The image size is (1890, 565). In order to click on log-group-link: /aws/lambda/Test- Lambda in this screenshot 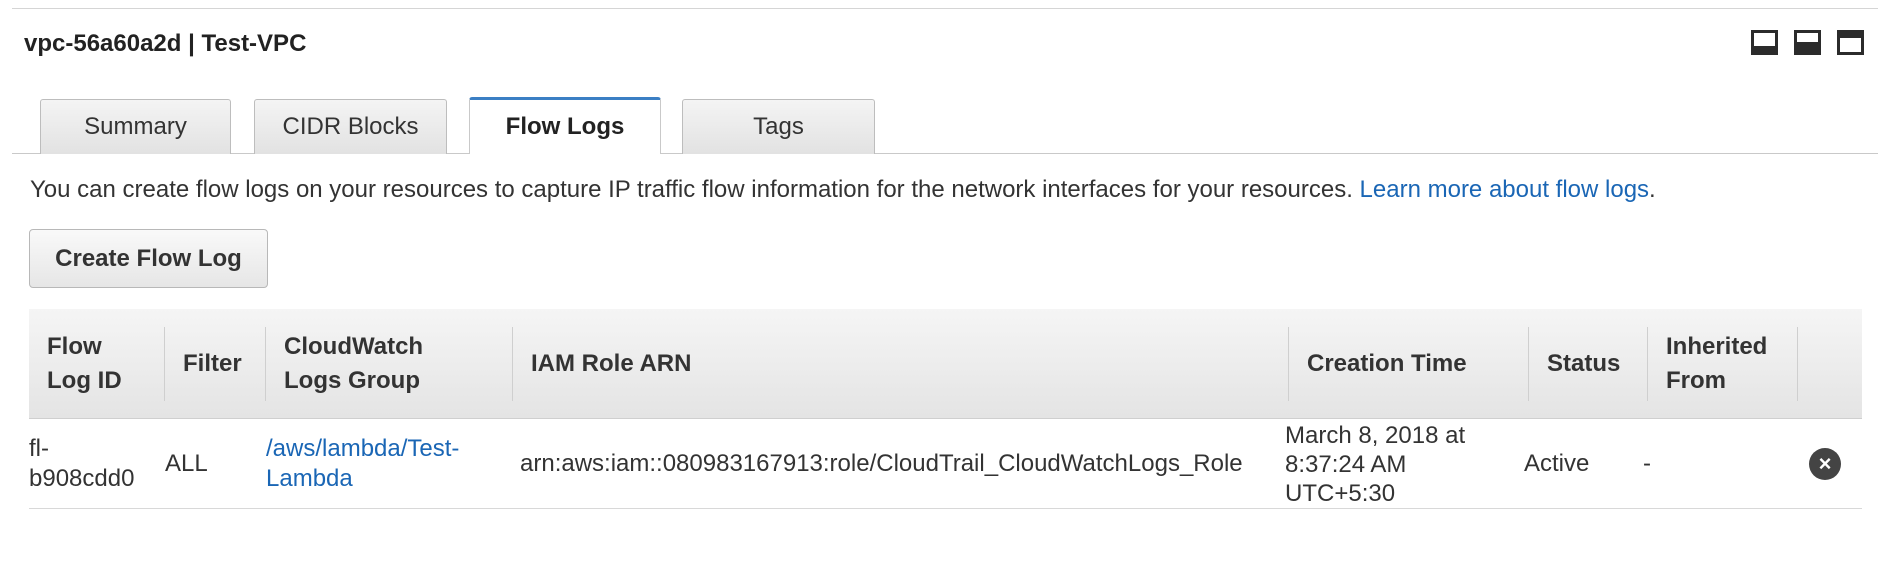, I will do `click(362, 464)`.